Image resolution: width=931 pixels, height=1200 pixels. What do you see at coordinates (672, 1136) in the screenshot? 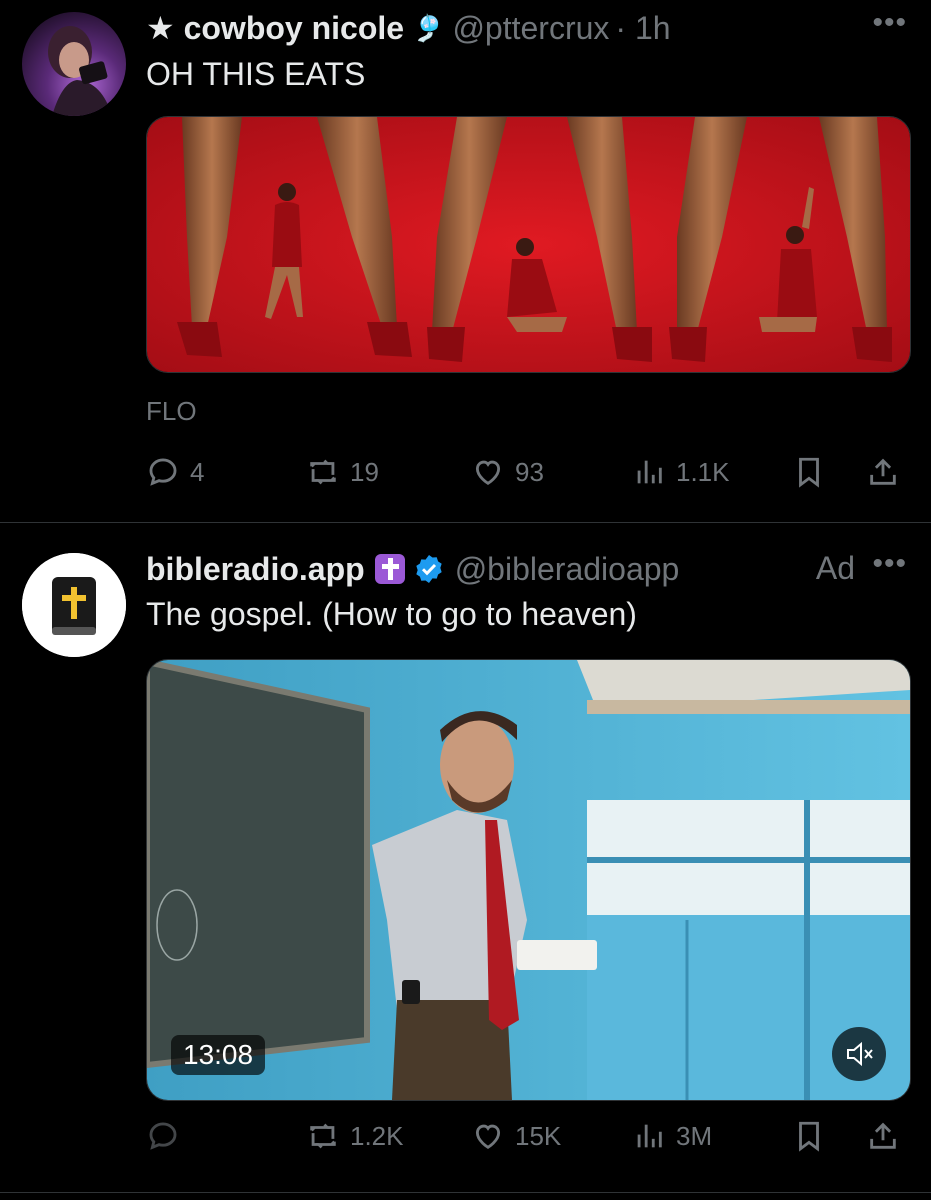
I see `views-button: 3M` at bounding box center [672, 1136].